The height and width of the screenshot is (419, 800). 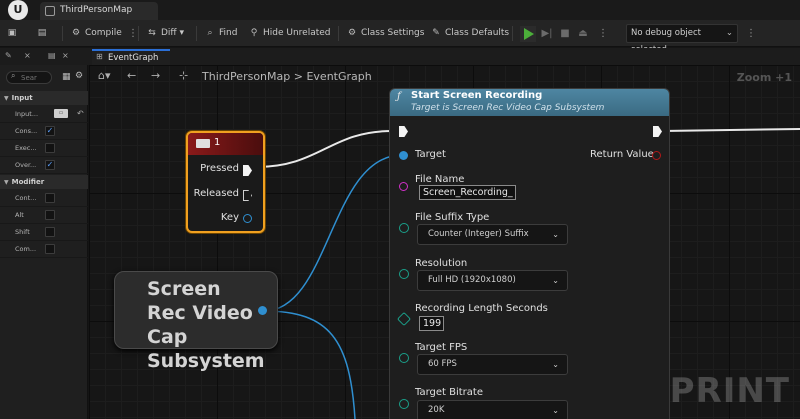 What do you see at coordinates (99, 56) in the screenshot?
I see `graph-icon: ⊞` at bounding box center [99, 56].